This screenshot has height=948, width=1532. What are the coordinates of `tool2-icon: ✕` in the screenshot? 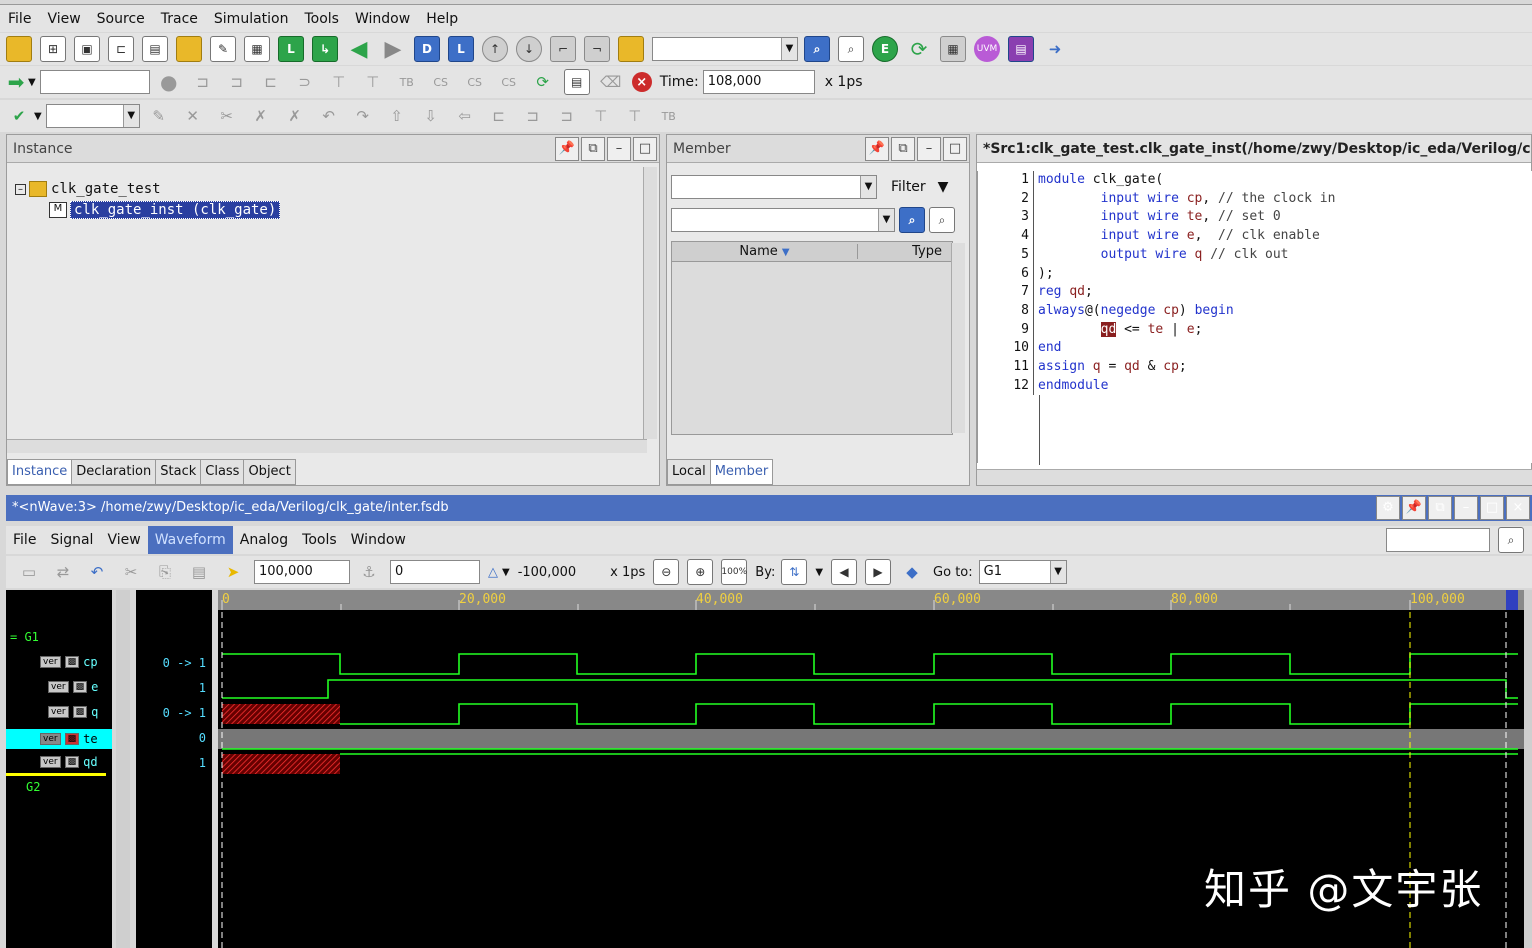 It's located at (193, 116).